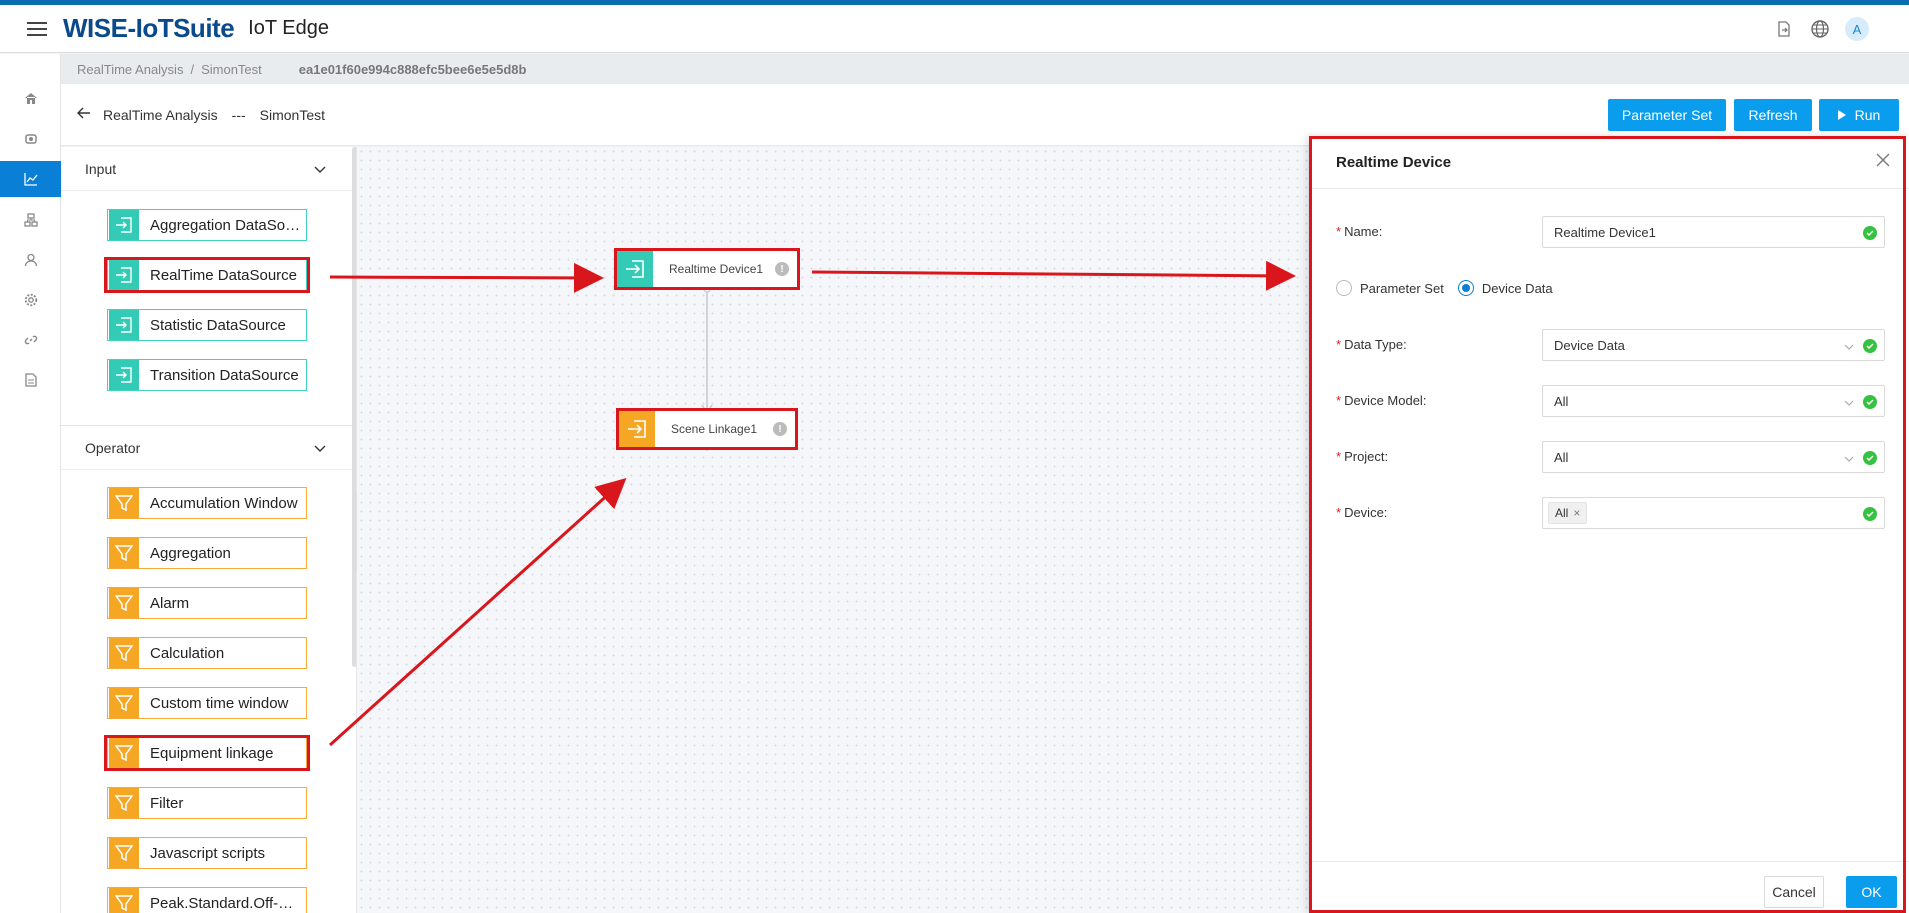 The image size is (1909, 913). What do you see at coordinates (207, 448) in the screenshot?
I see `operator-section-header: Operator` at bounding box center [207, 448].